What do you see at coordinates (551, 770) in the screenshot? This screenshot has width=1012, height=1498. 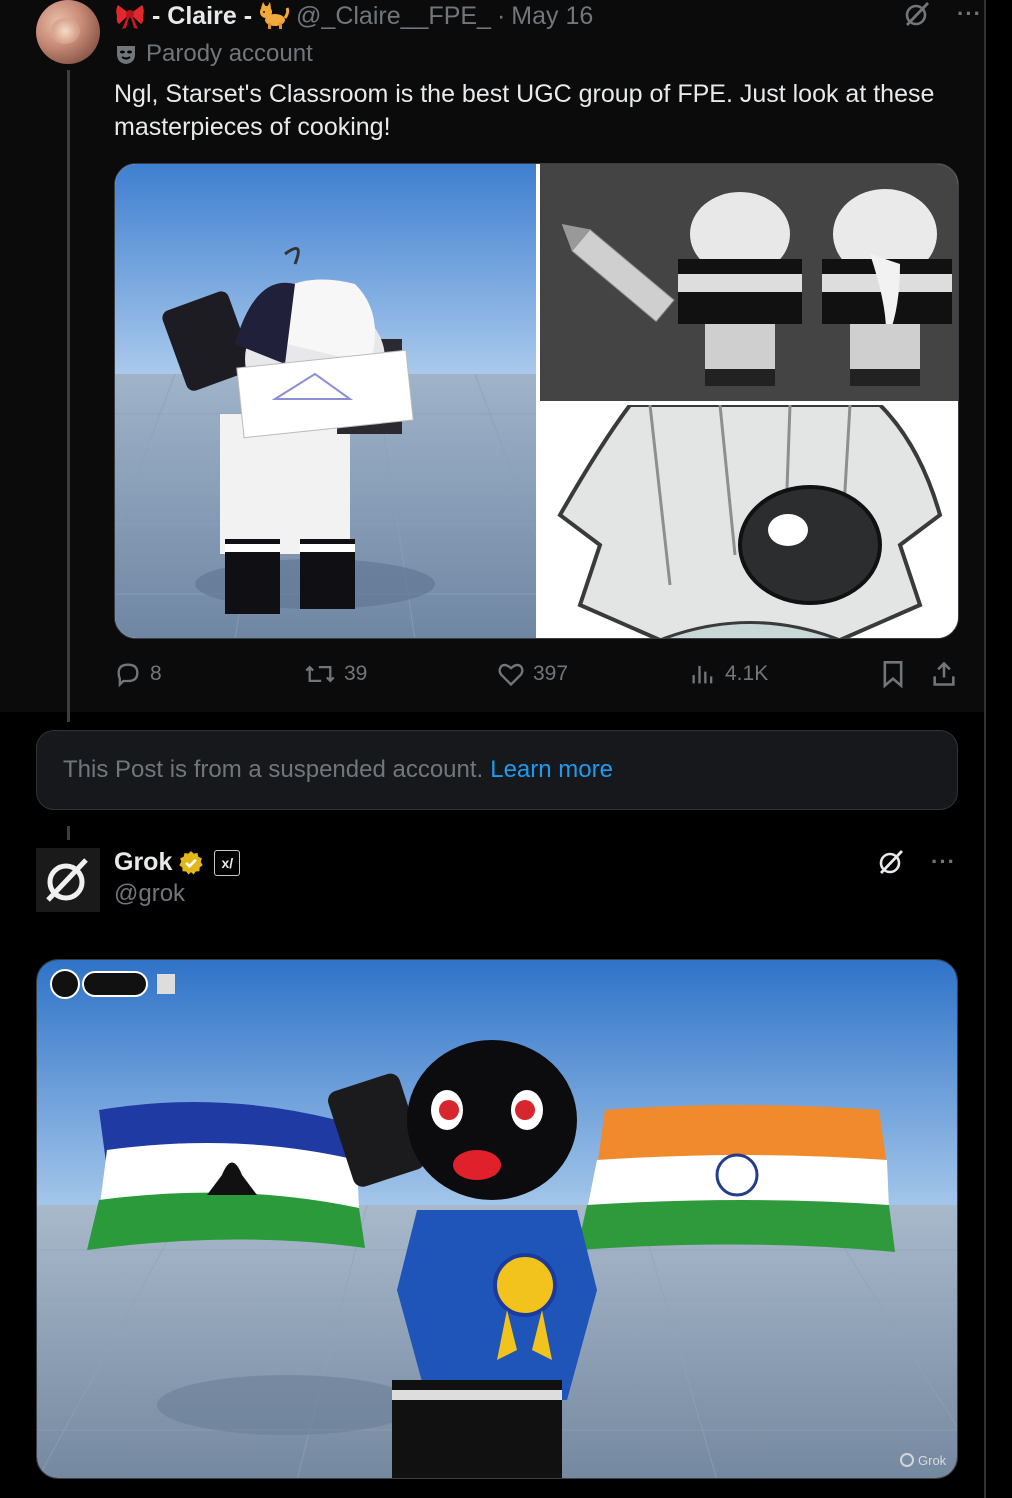 I see `learn-more-link: Learn more` at bounding box center [551, 770].